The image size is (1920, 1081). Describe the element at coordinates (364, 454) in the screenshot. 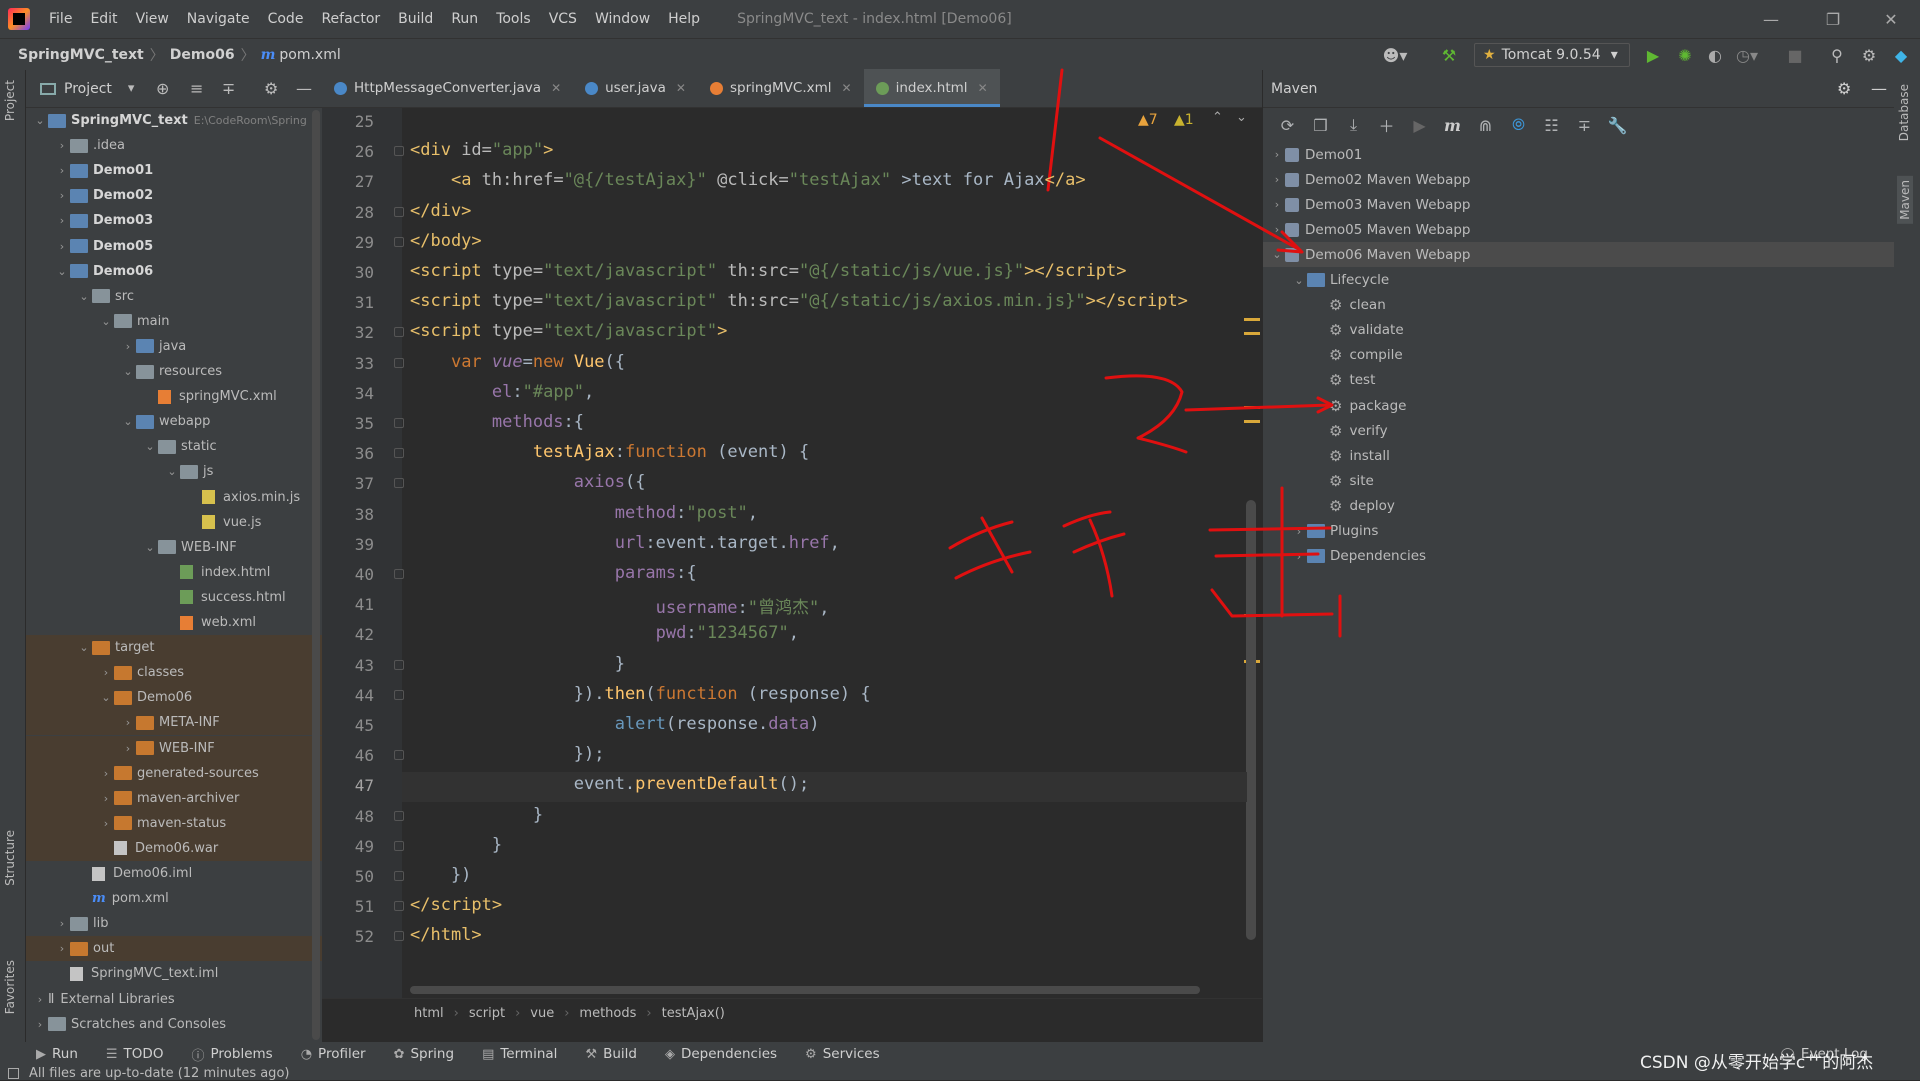

I see `line-number: 36` at that location.